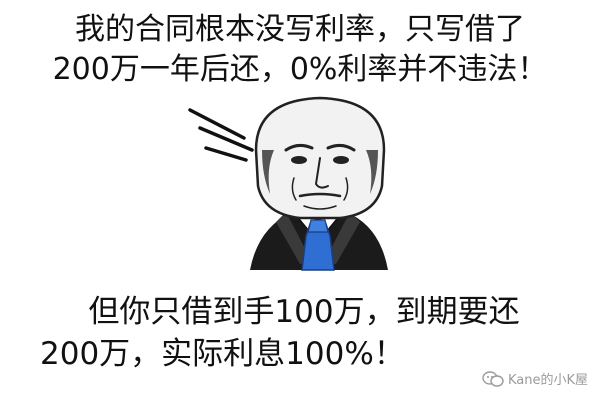 The image size is (600, 400). I want to click on watermark-text: Kane的小K屋, so click(547, 380).